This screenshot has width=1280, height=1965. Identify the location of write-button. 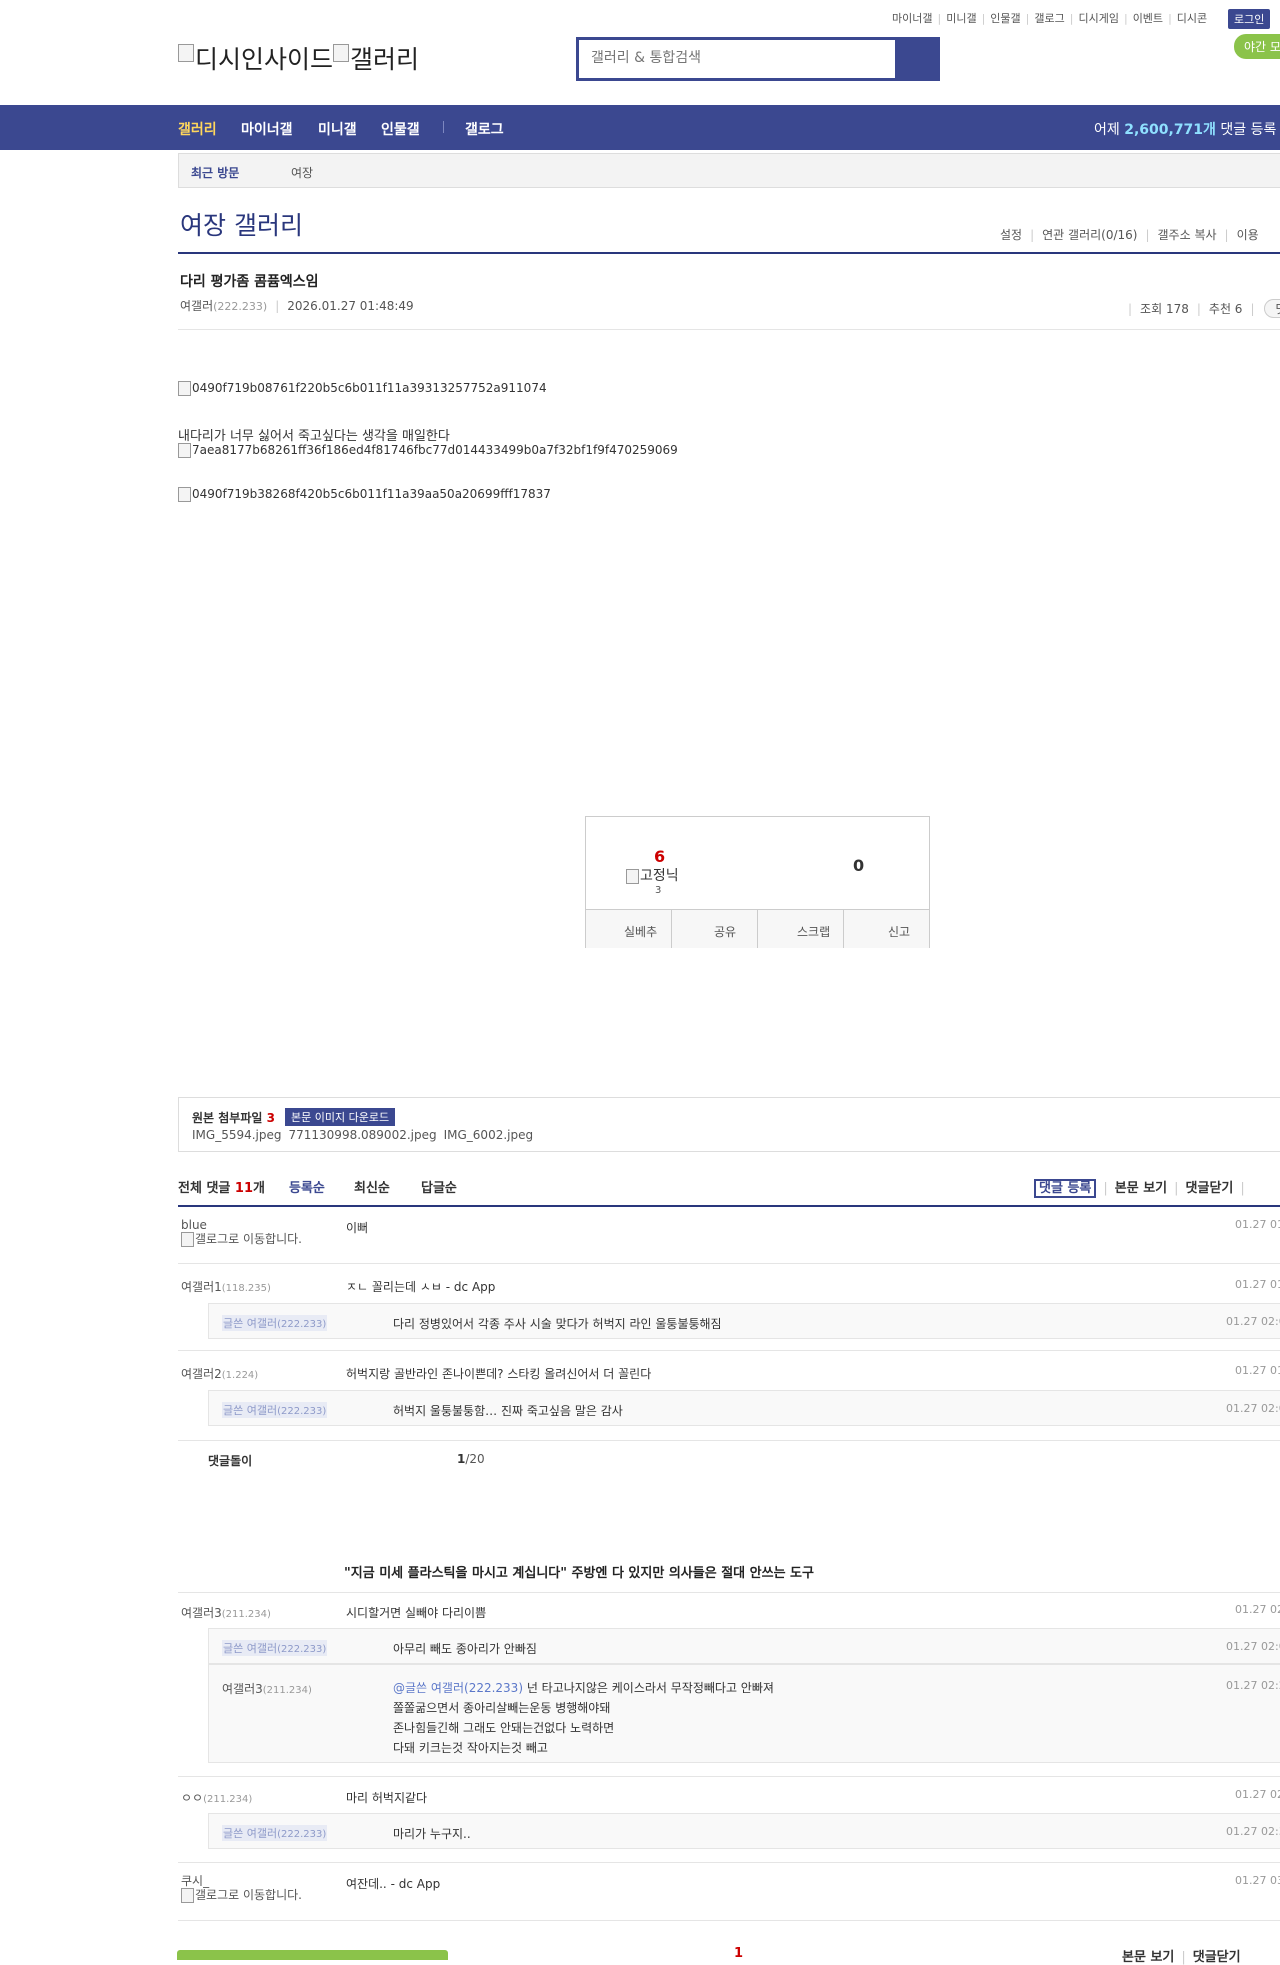
(312, 1955).